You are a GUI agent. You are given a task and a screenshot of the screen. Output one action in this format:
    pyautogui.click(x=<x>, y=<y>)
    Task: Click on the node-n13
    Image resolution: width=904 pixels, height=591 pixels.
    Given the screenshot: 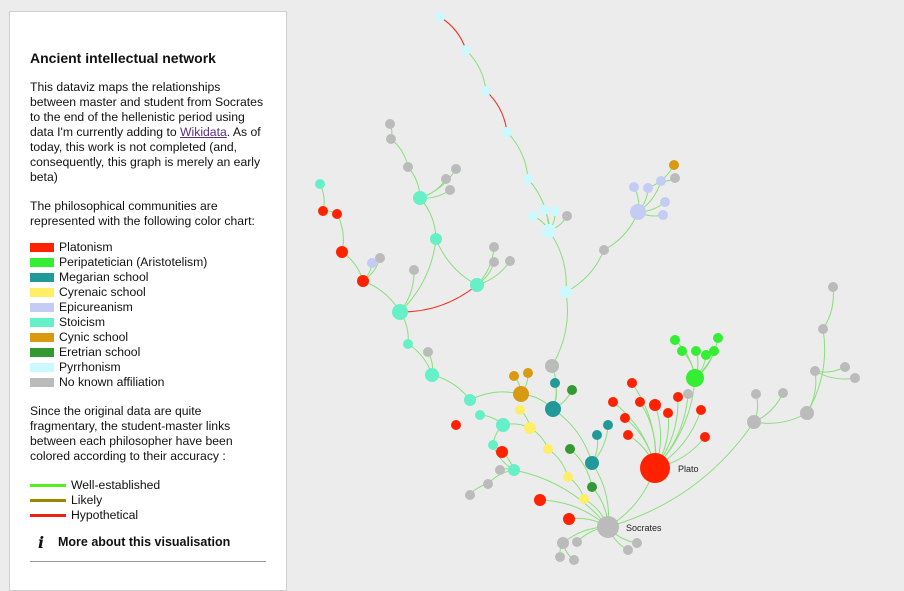 What is the action you would take?
    pyautogui.click(x=552, y=366)
    